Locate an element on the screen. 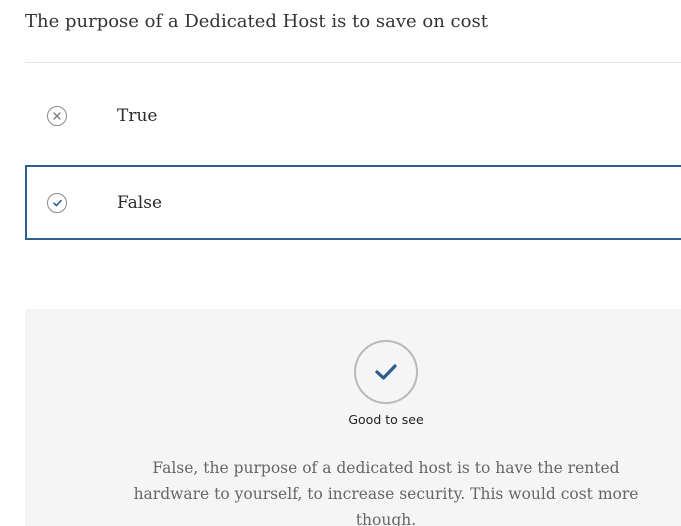 This screenshot has width=681, height=526. check-circle-icon is located at coordinates (57, 202).